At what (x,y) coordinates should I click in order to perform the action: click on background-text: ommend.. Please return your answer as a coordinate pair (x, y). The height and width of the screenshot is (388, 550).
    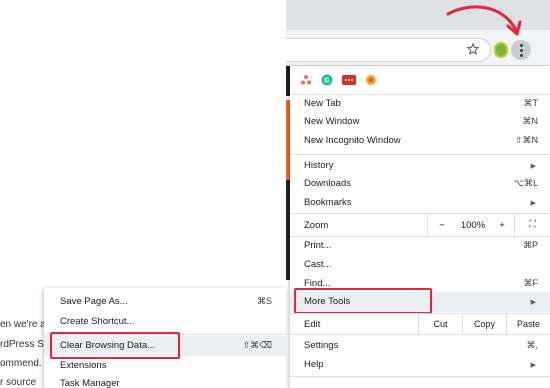
    Looking at the image, I should click on (21, 363).